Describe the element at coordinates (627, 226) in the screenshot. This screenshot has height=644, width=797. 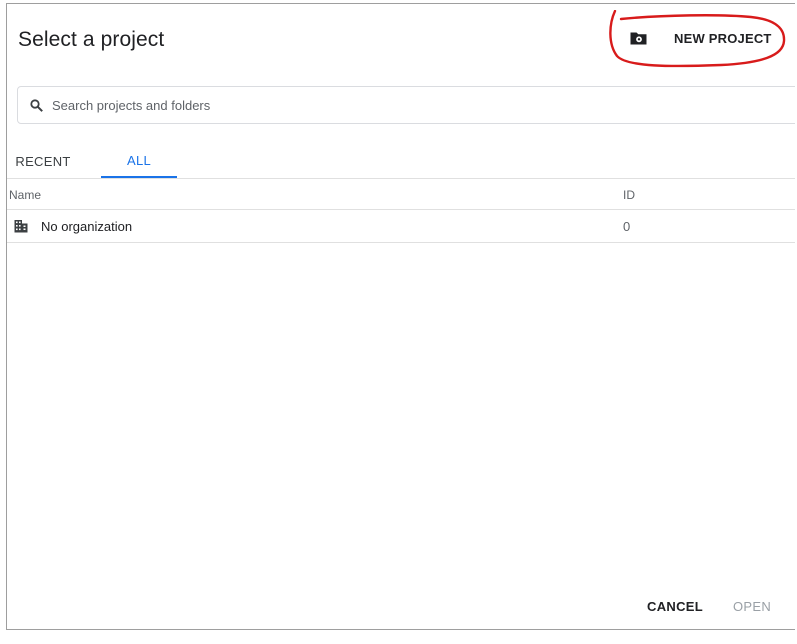
I see `row-id: 0` at that location.